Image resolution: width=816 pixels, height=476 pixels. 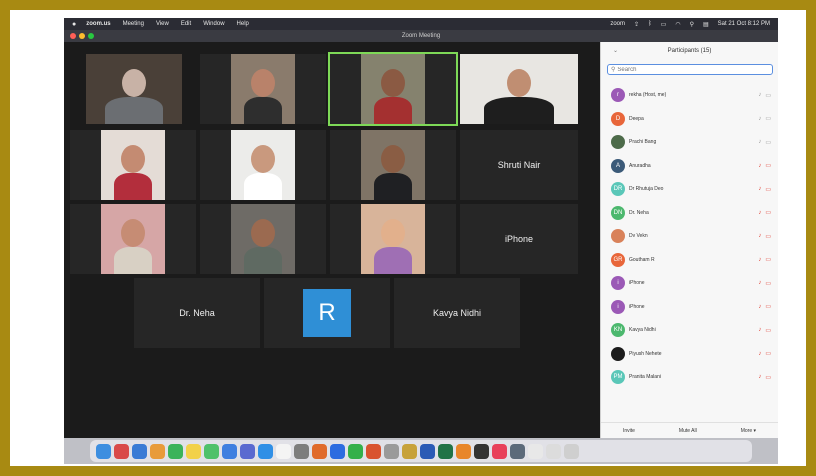 I want to click on app-icon-grey, so click(x=517, y=451).